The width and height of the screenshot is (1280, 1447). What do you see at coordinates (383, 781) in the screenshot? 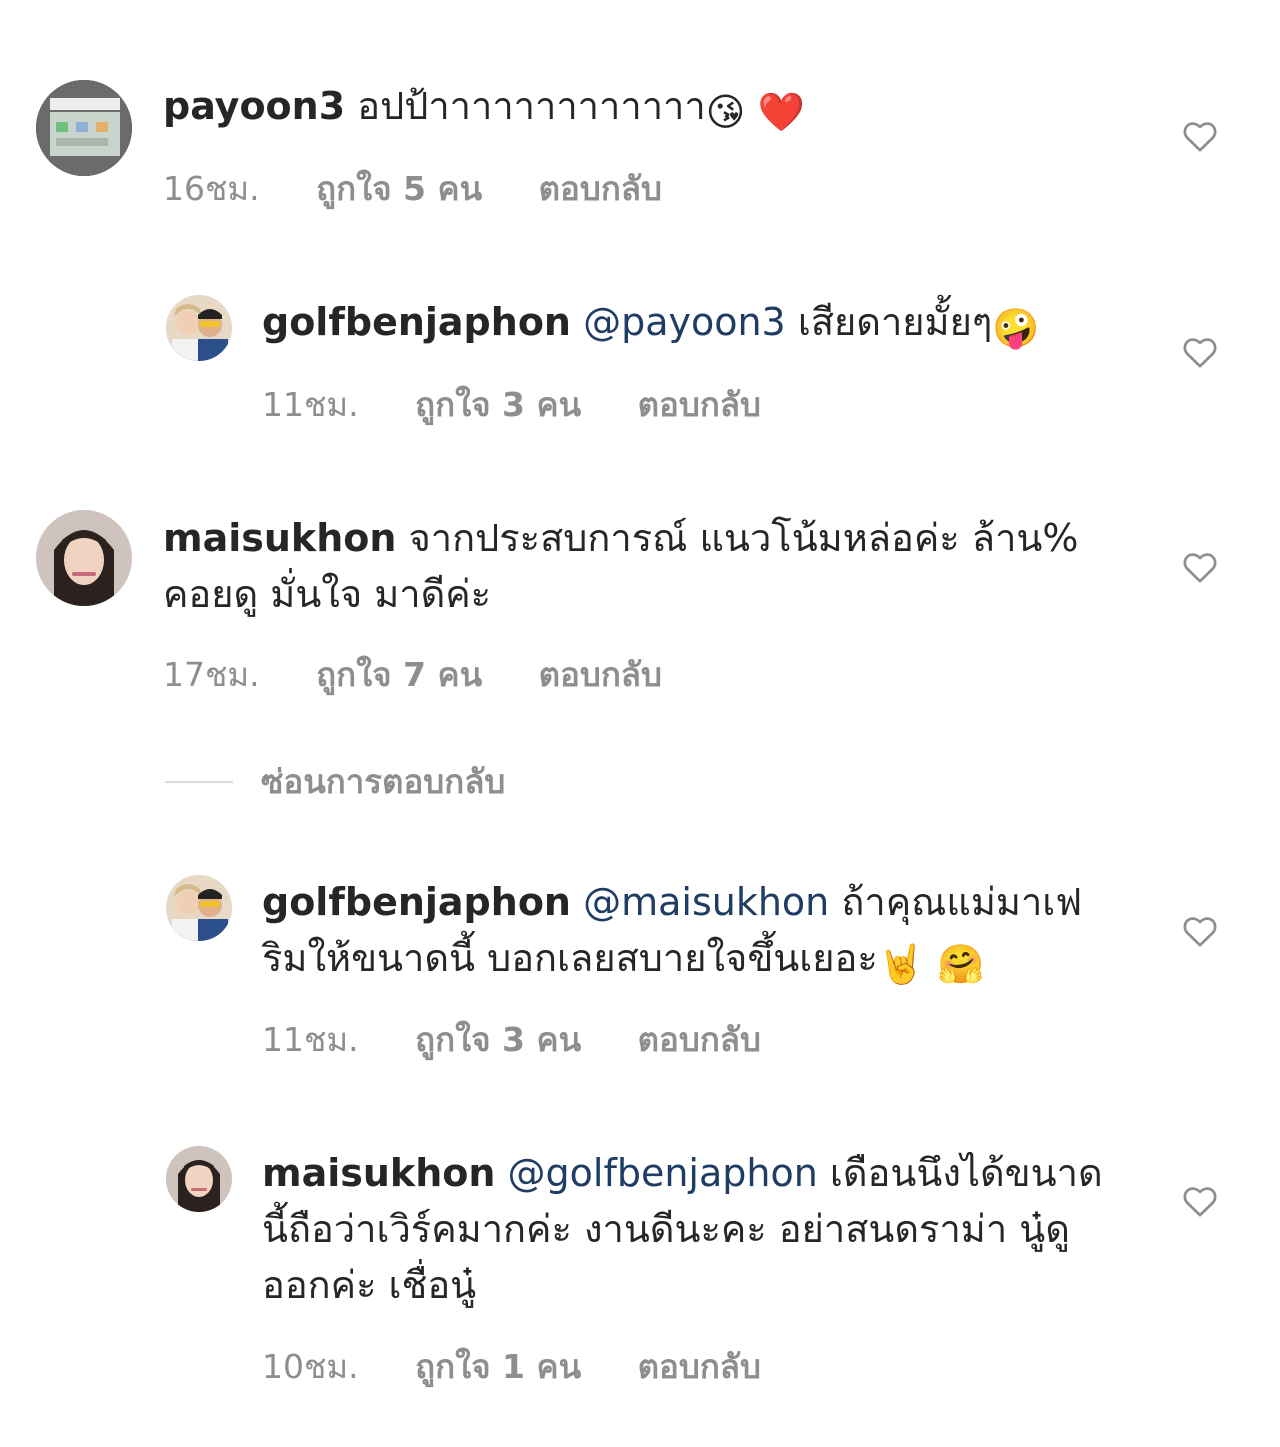
I see `hide-replies-label: ซ่อนการตอบกลับ` at bounding box center [383, 781].